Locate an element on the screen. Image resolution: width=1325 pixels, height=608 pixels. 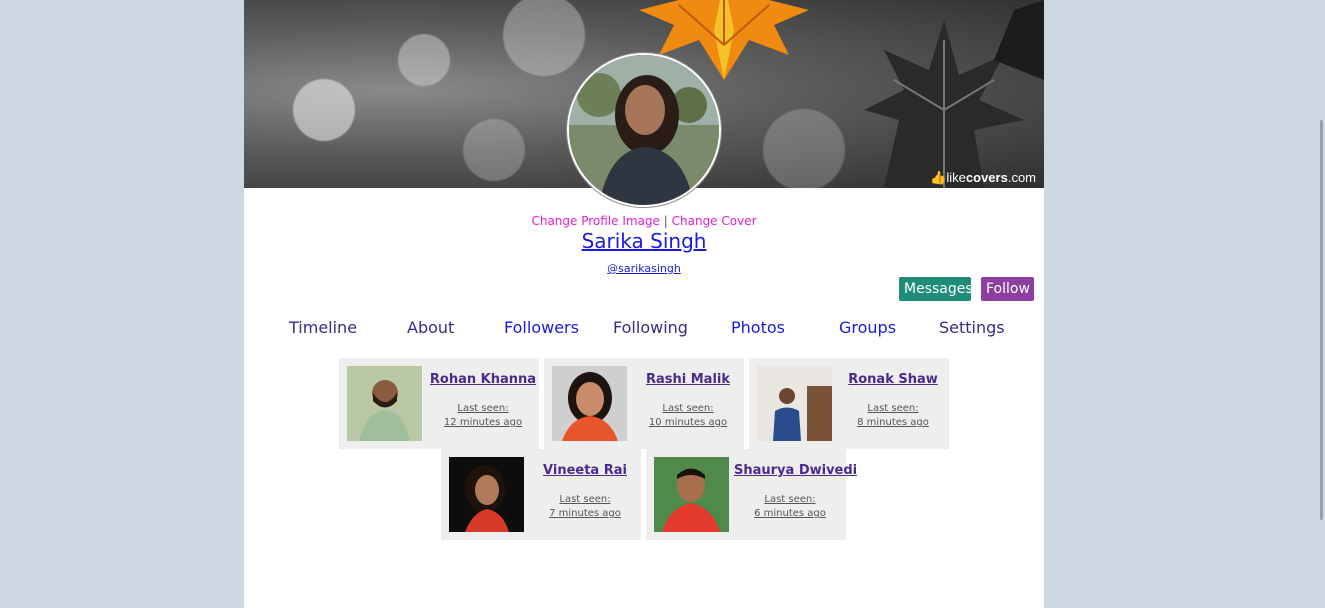
nav-photos: Photos is located at coordinates (758, 327).